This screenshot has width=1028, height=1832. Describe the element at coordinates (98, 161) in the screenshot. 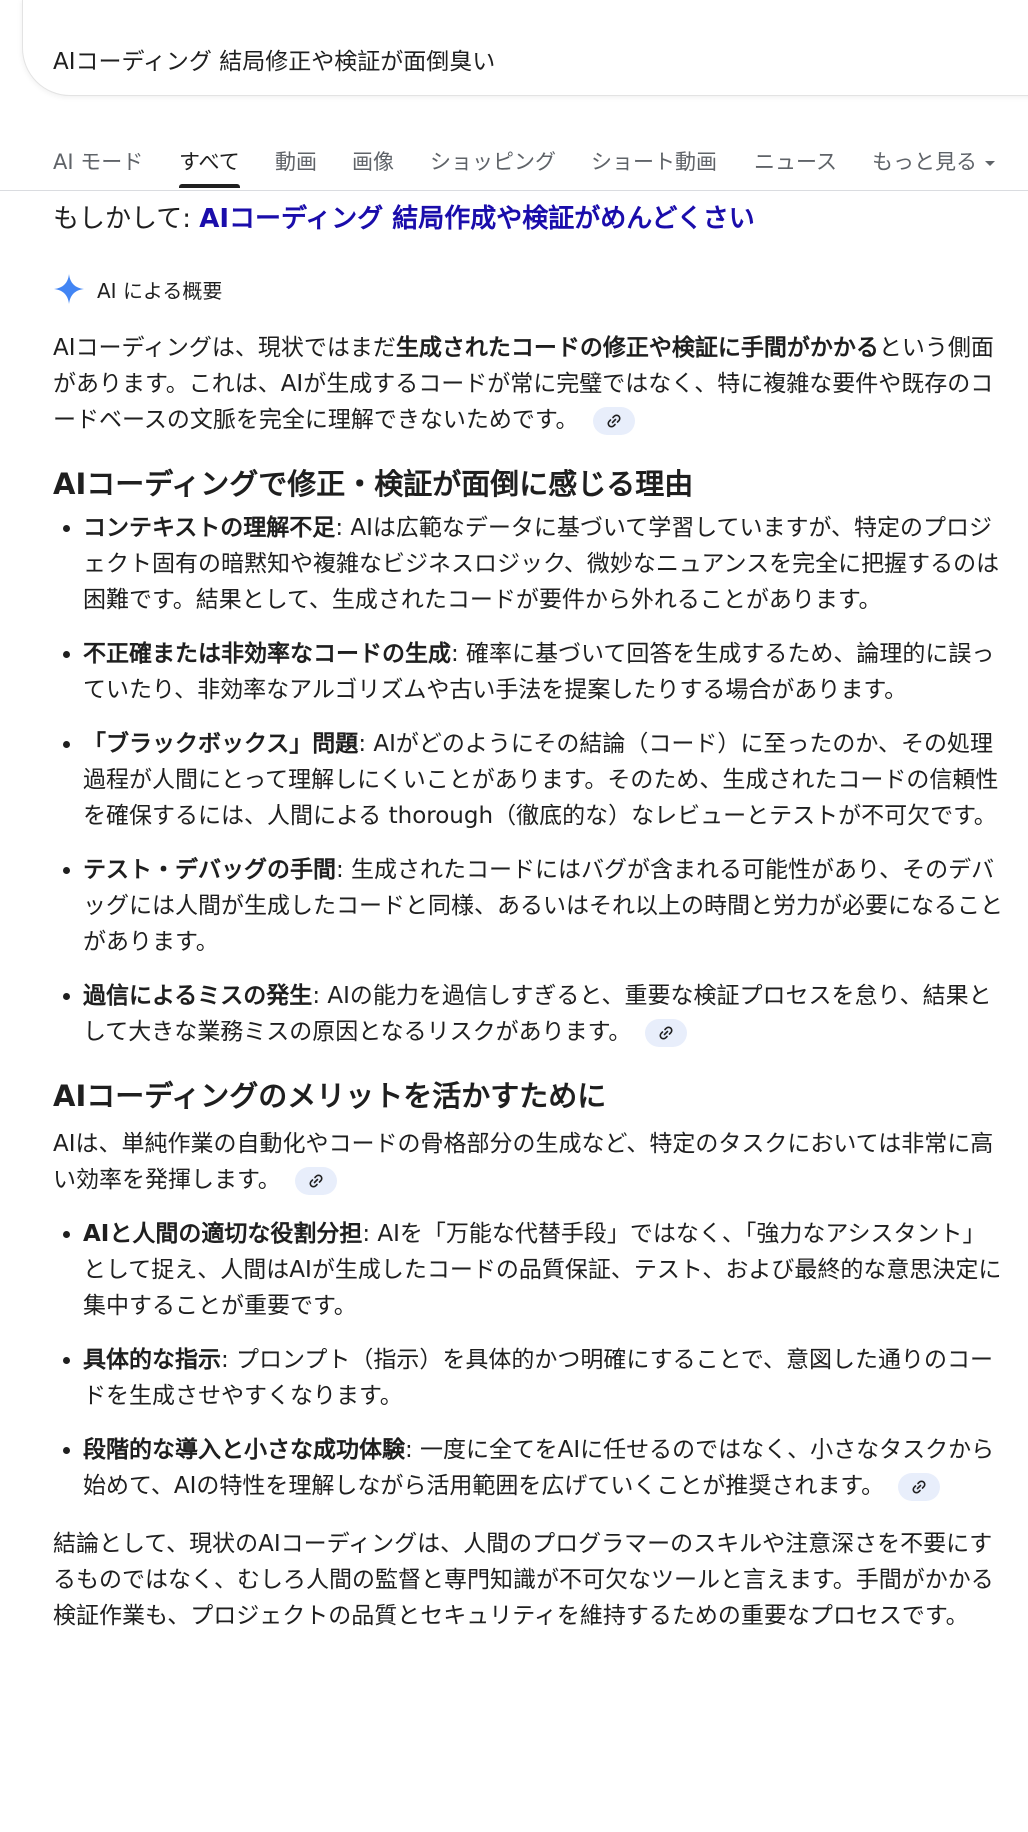

I see `tab-ai-mode: AI モード` at that location.